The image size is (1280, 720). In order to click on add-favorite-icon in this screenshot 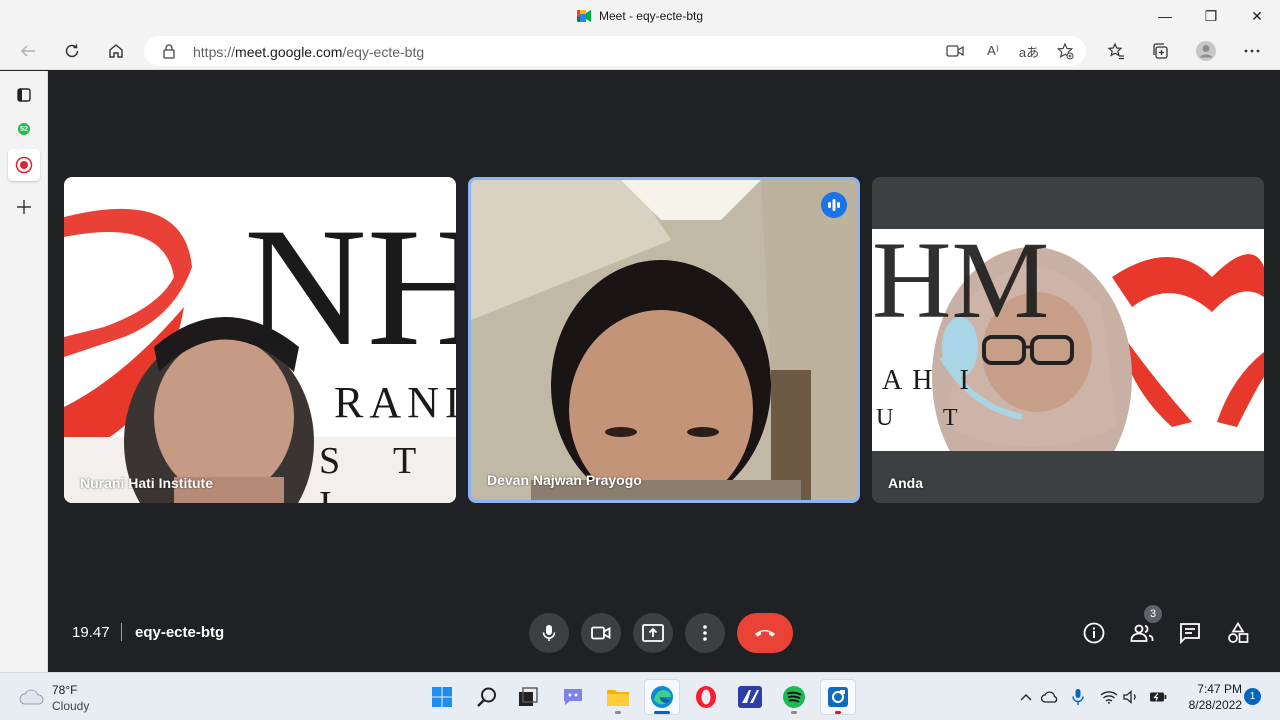, I will do `click(1065, 51)`.